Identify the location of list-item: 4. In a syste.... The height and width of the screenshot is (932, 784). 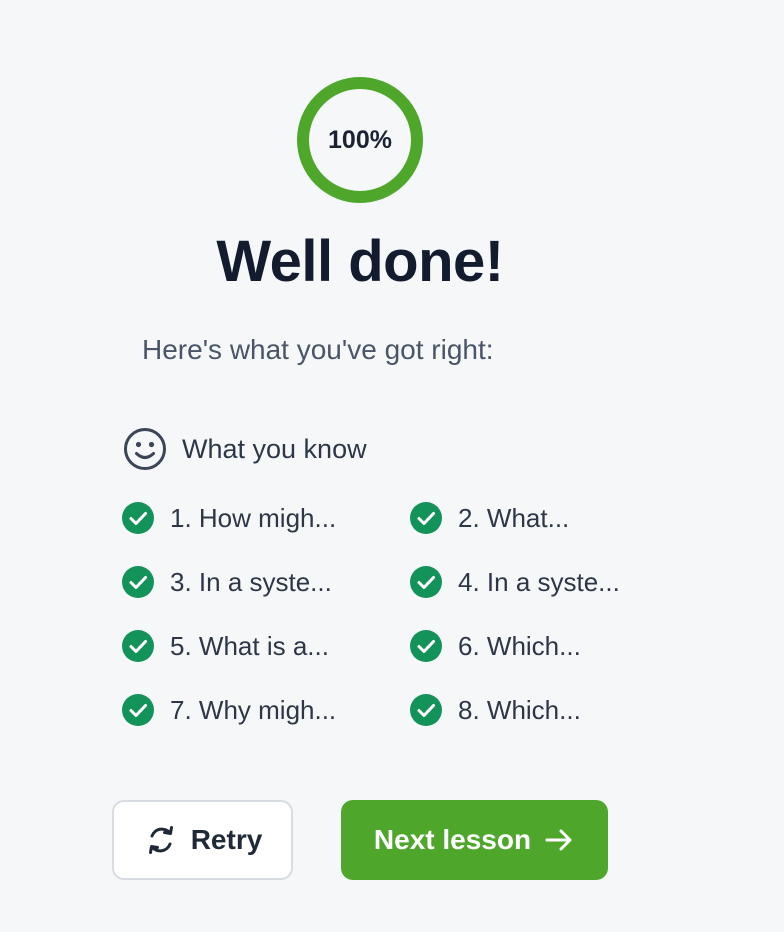
(554, 582).